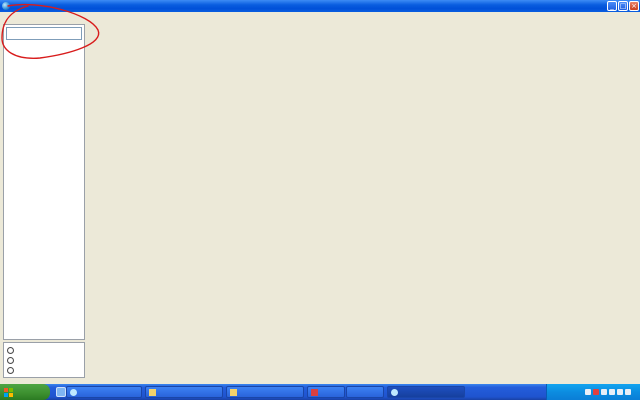 The height and width of the screenshot is (400, 640). Describe the element at coordinates (612, 6) in the screenshot. I see `minimize-button: _` at that location.